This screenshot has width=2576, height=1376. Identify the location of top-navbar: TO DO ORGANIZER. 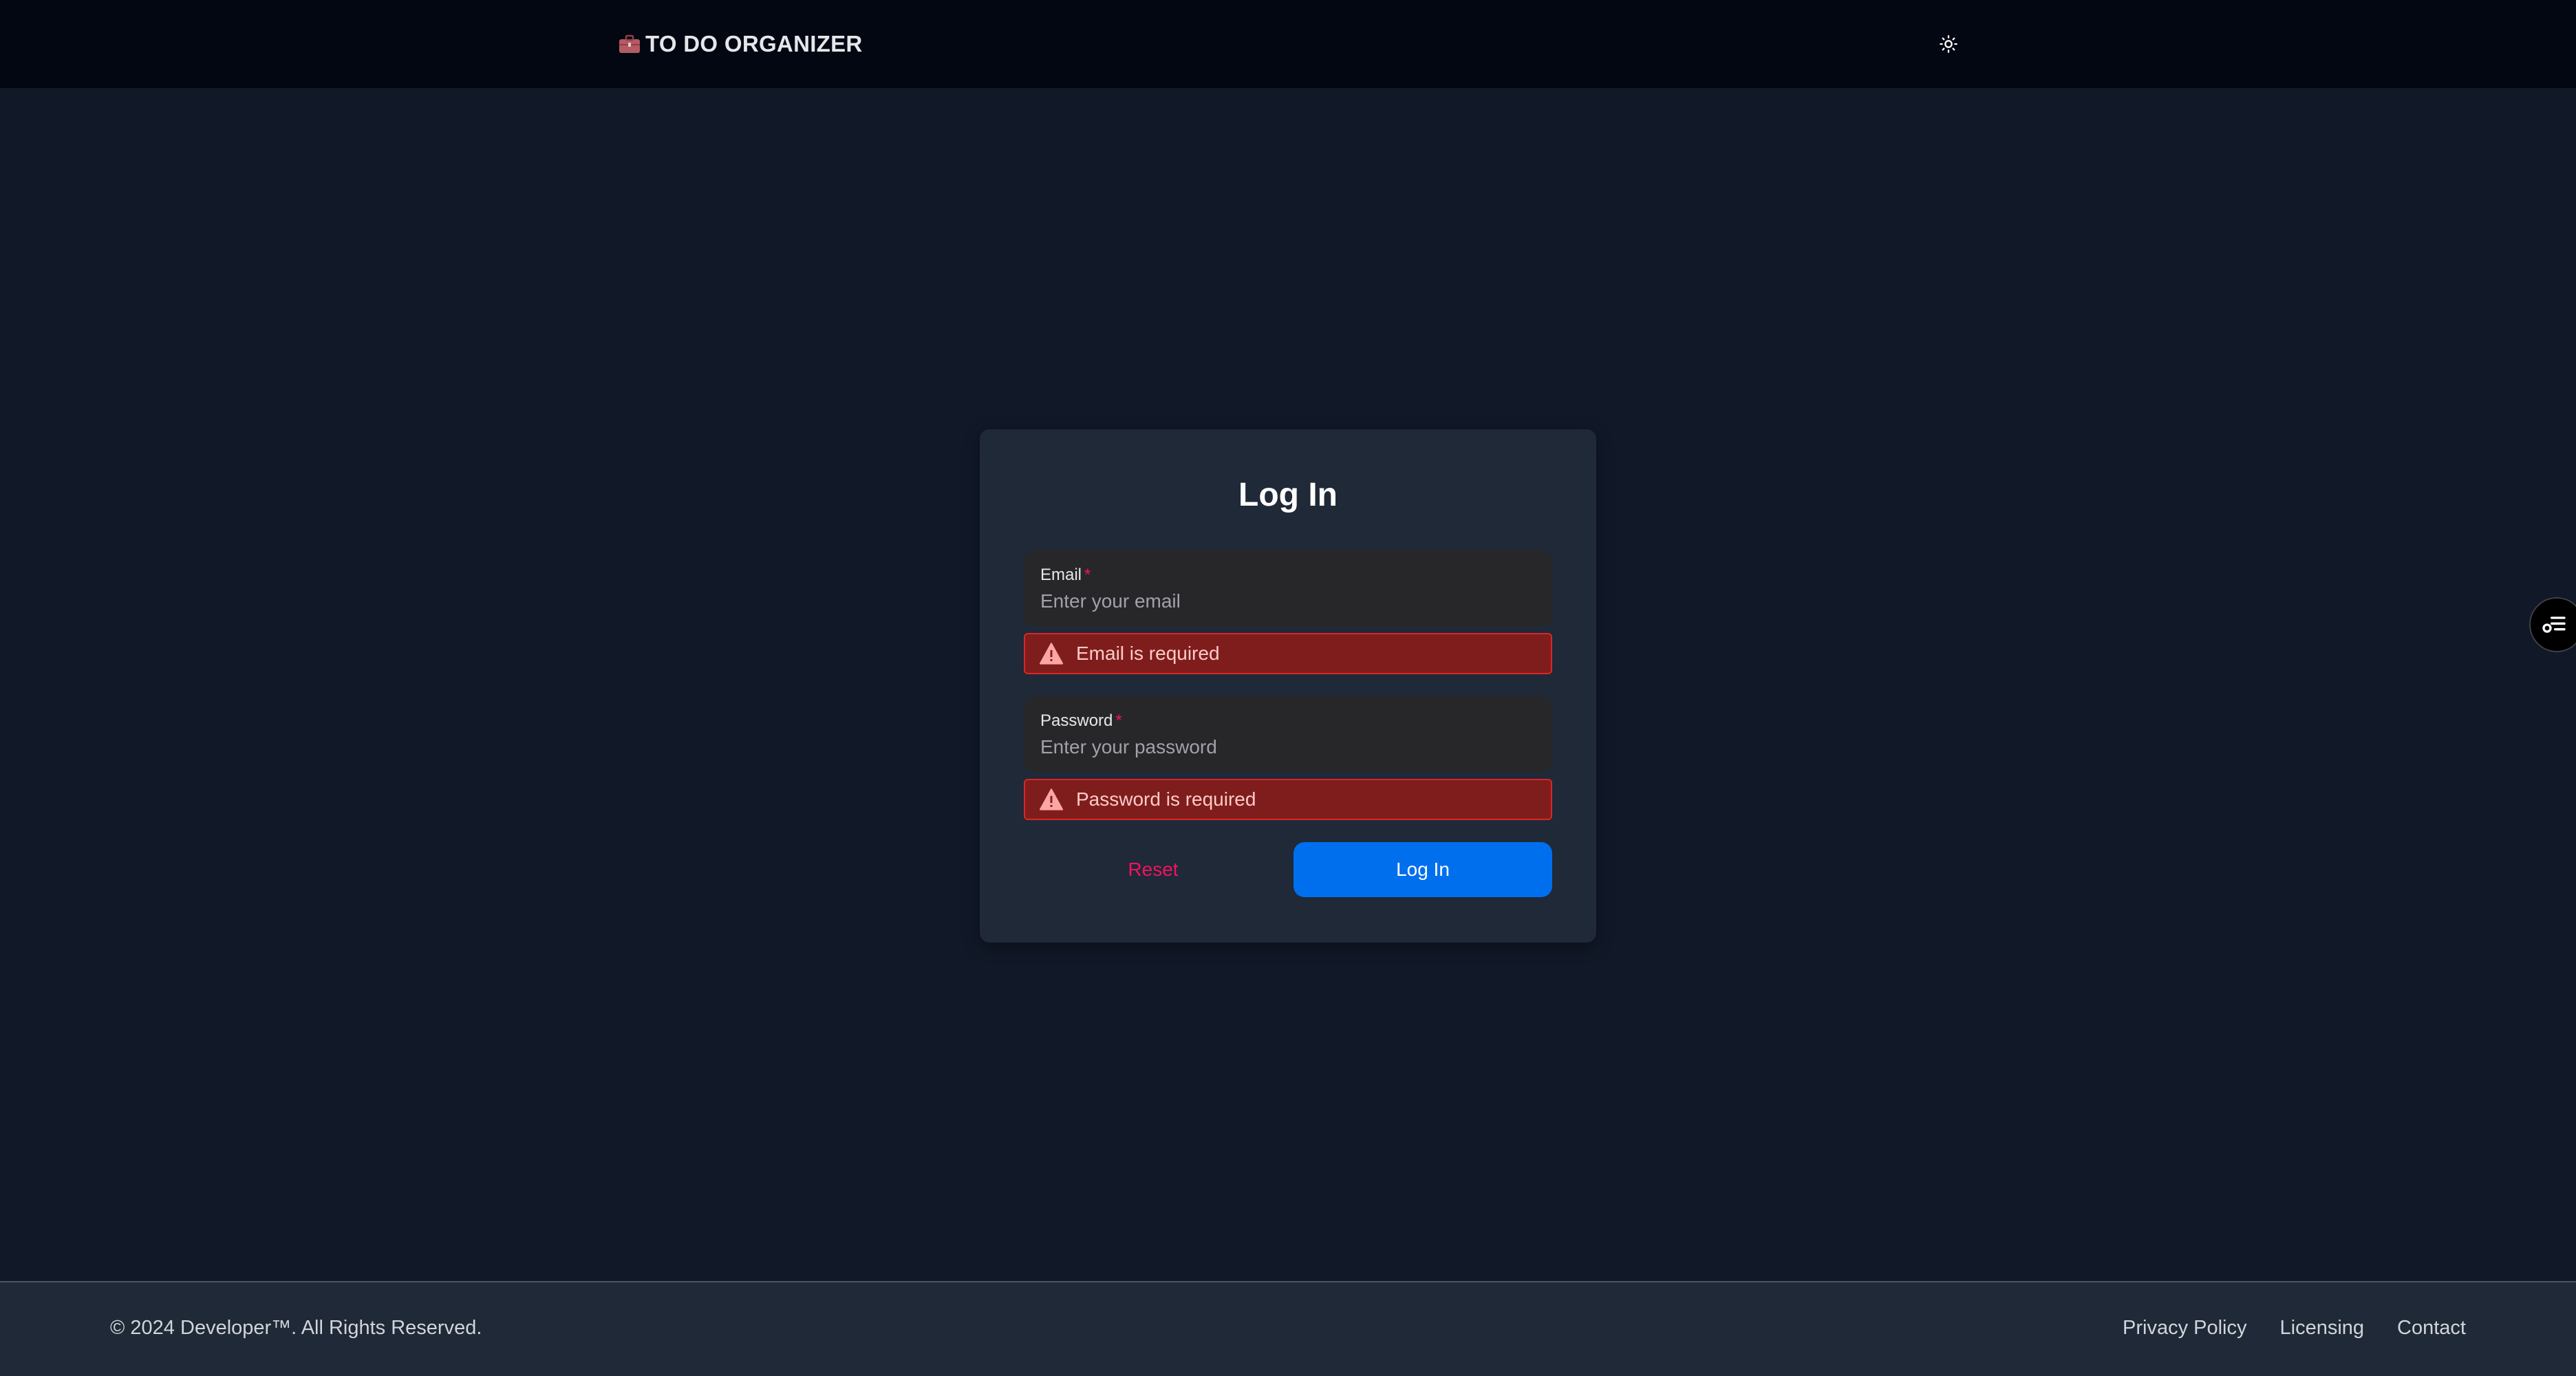
(1288, 44).